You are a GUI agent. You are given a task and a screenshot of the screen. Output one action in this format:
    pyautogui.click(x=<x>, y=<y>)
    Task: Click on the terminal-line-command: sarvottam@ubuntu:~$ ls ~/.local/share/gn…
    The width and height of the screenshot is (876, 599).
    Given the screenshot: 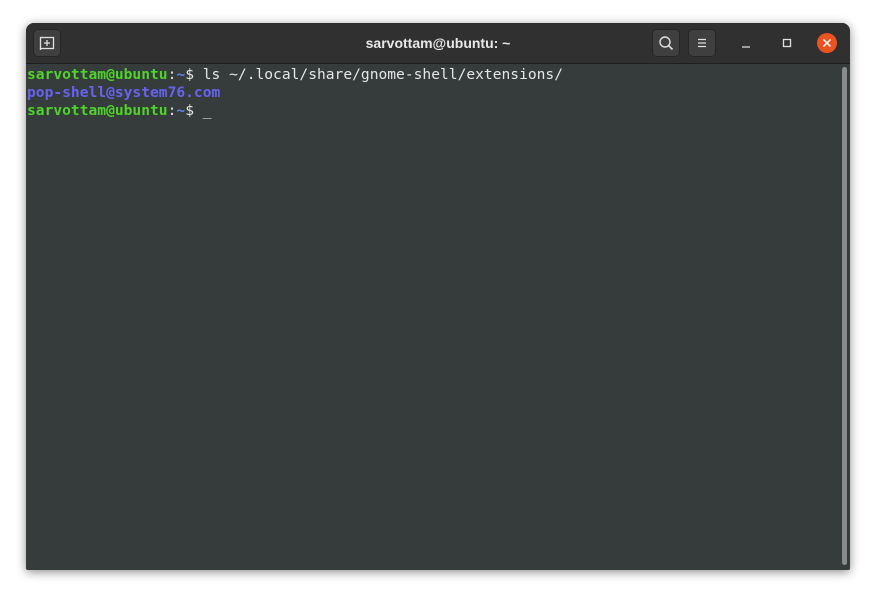 What is the action you would take?
    pyautogui.click(x=432, y=75)
    